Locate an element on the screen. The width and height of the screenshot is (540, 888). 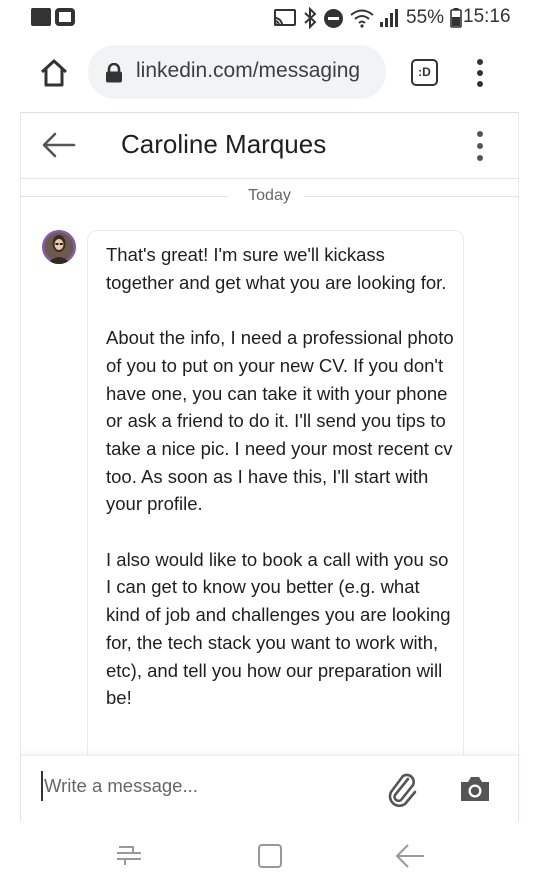
lock-icon is located at coordinates (114, 73).